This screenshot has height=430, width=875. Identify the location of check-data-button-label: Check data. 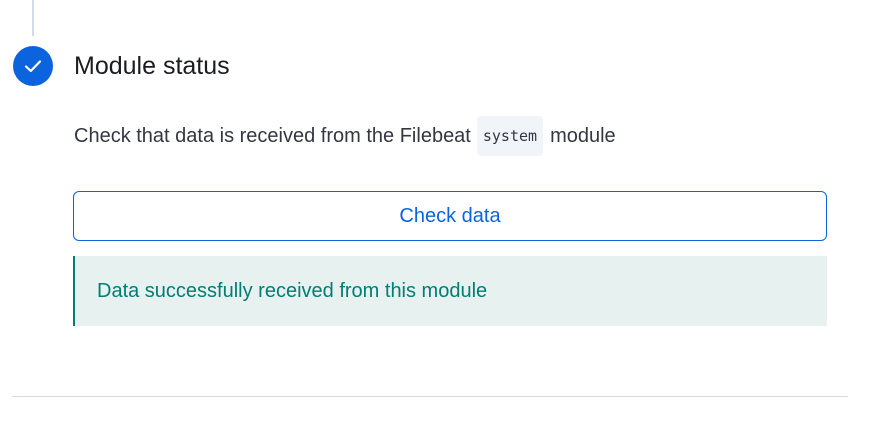
(450, 215).